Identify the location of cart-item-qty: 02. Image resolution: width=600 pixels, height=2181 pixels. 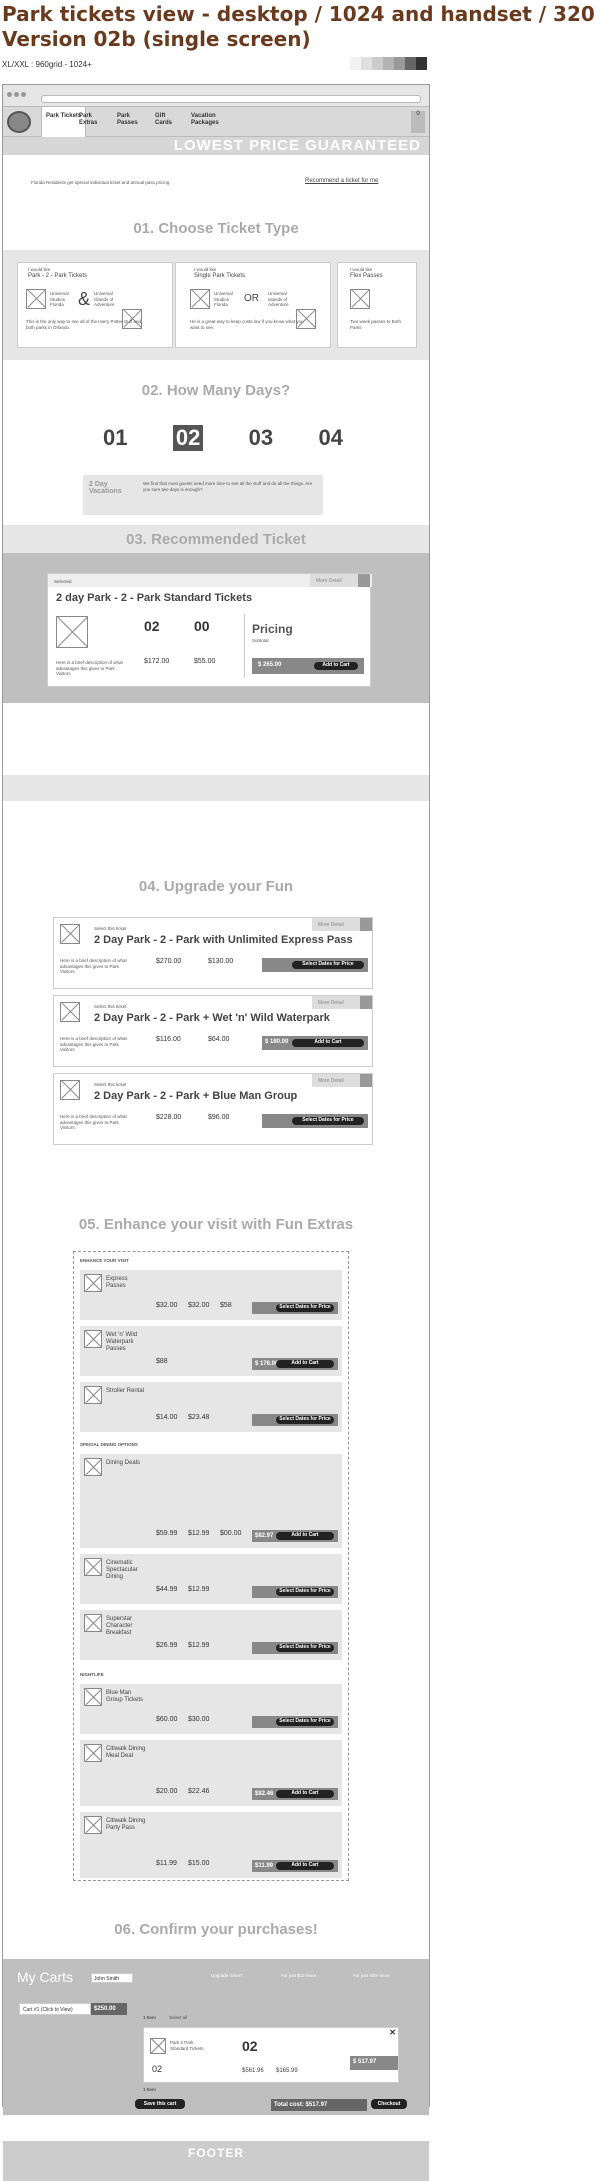
(157, 2069).